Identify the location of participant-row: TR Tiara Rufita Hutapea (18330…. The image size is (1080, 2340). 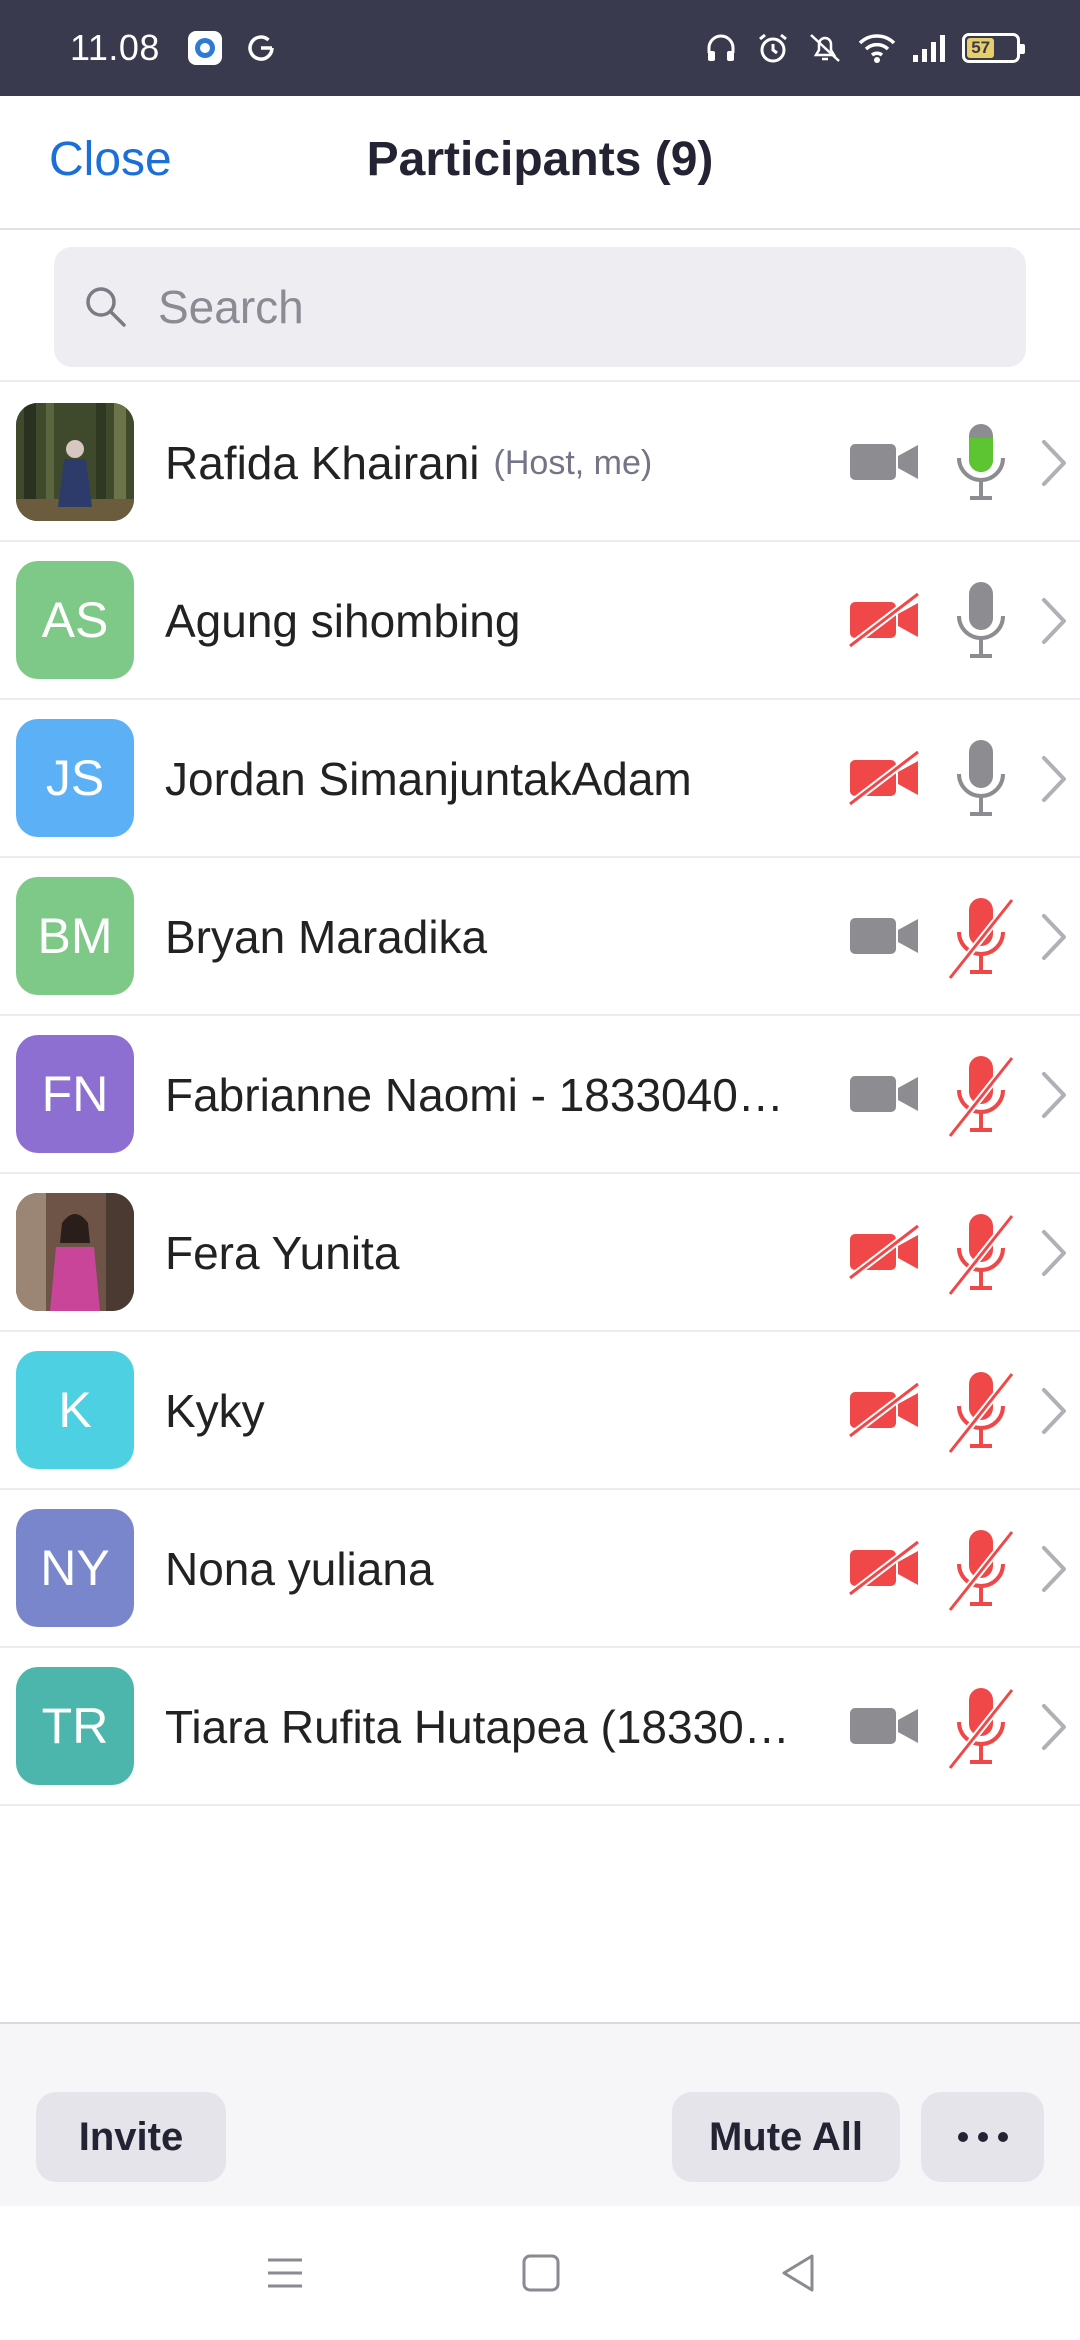
(540, 1727).